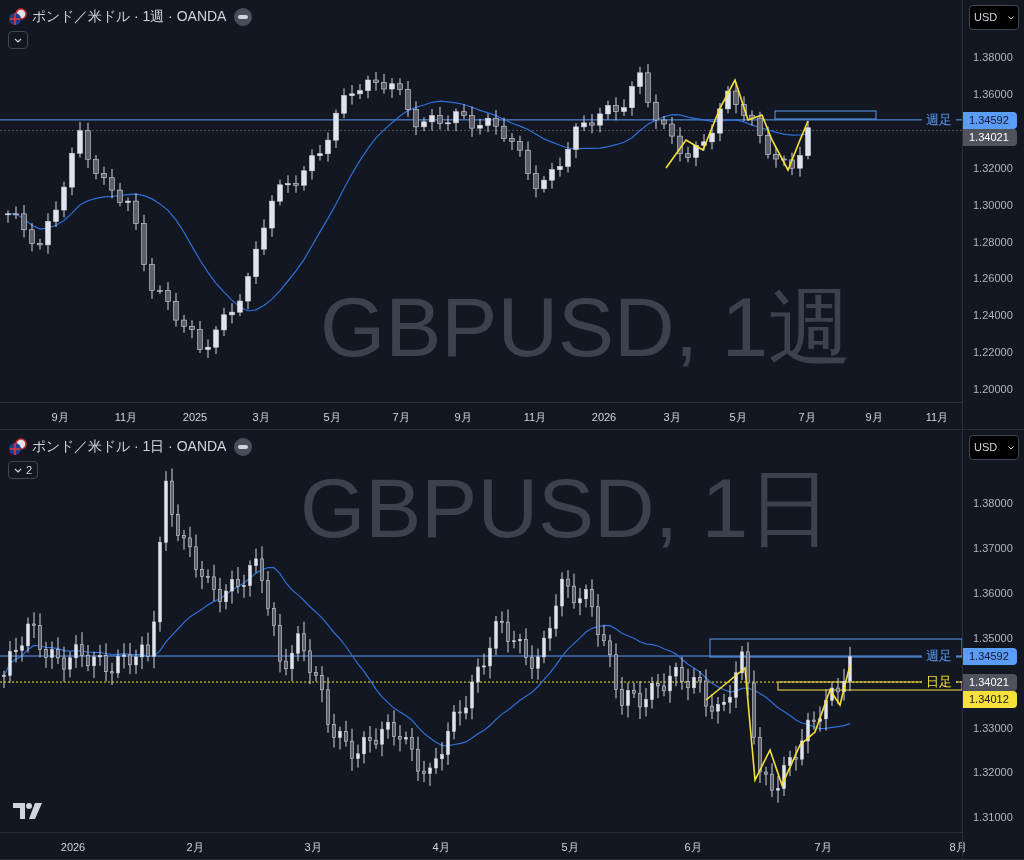 The image size is (1024, 860). What do you see at coordinates (990, 682) in the screenshot?
I see `price-tag: 1.34021` at bounding box center [990, 682].